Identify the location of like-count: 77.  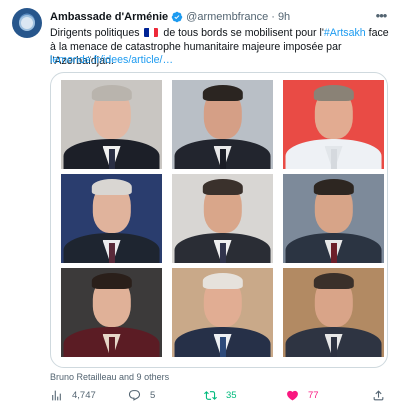
(313, 395).